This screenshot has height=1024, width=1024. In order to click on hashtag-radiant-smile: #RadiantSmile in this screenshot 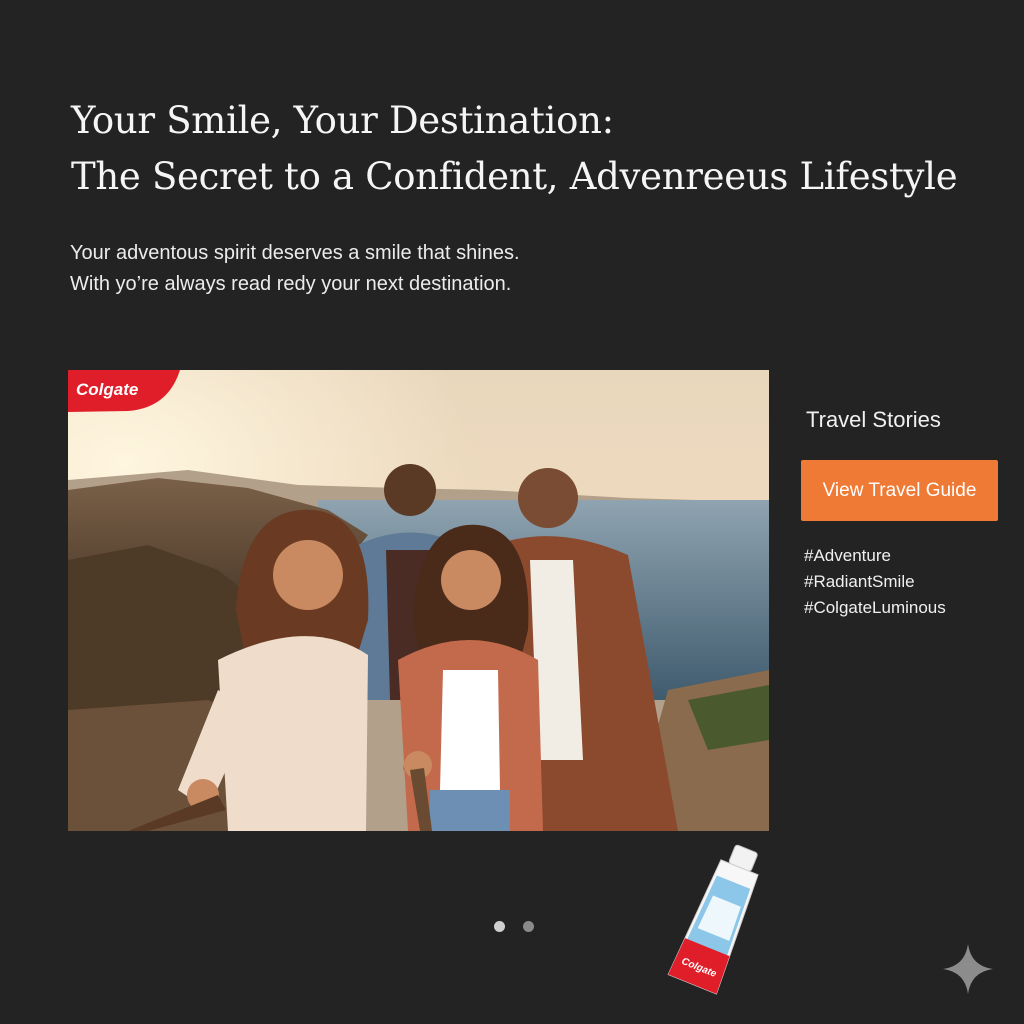, I will do `click(875, 582)`.